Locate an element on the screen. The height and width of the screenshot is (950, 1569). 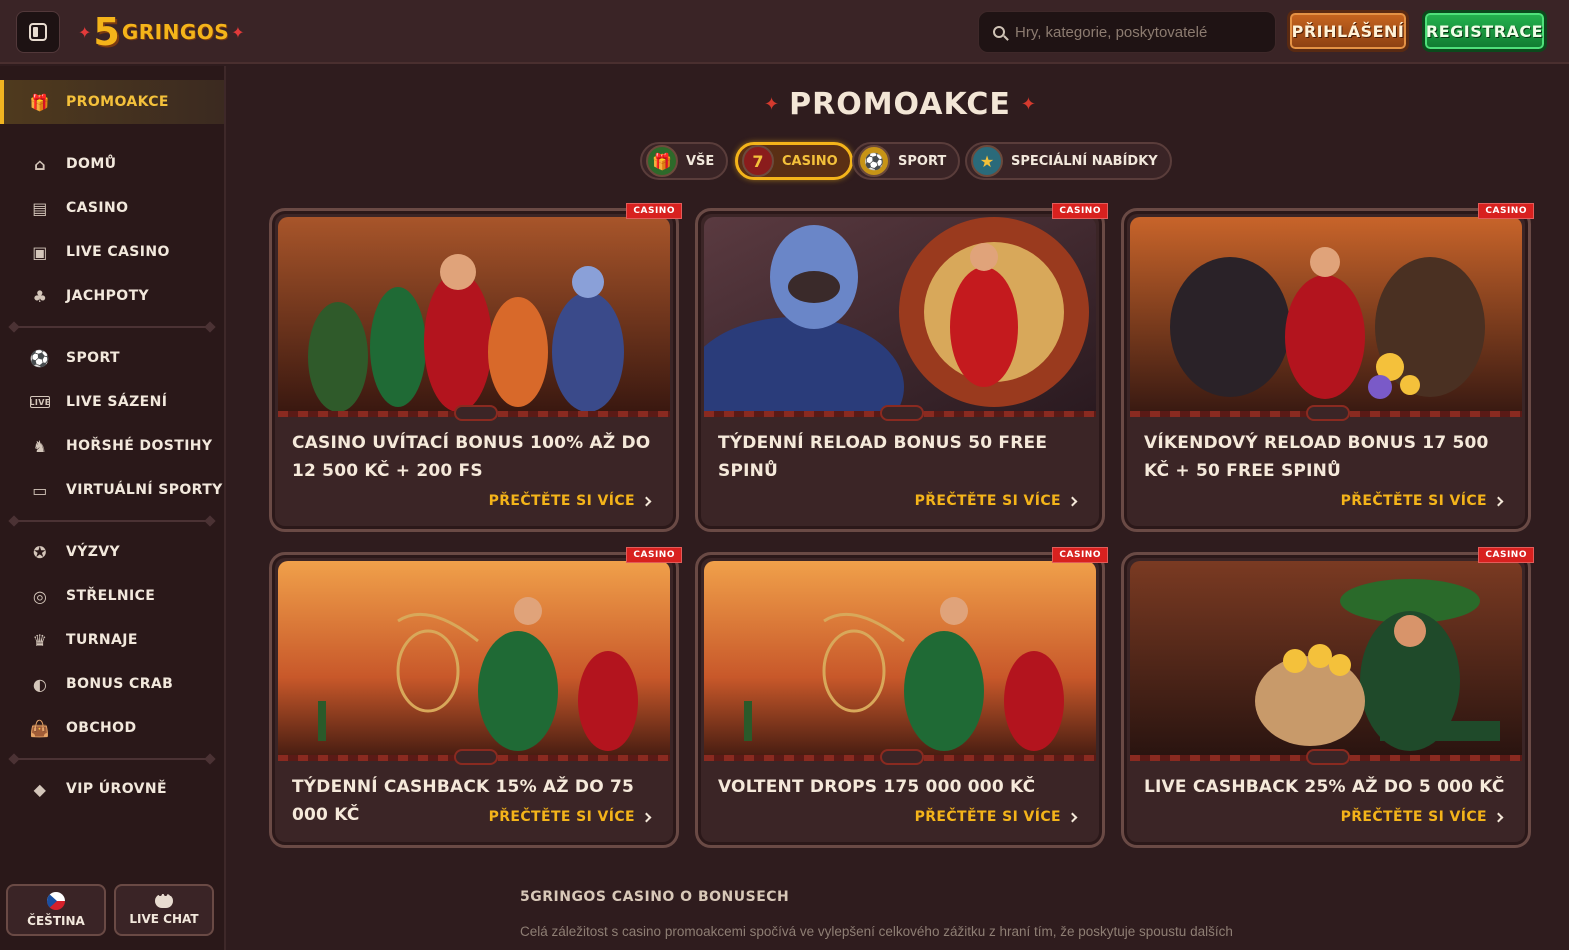
slot-reel-icon: 7 is located at coordinates (758, 161).